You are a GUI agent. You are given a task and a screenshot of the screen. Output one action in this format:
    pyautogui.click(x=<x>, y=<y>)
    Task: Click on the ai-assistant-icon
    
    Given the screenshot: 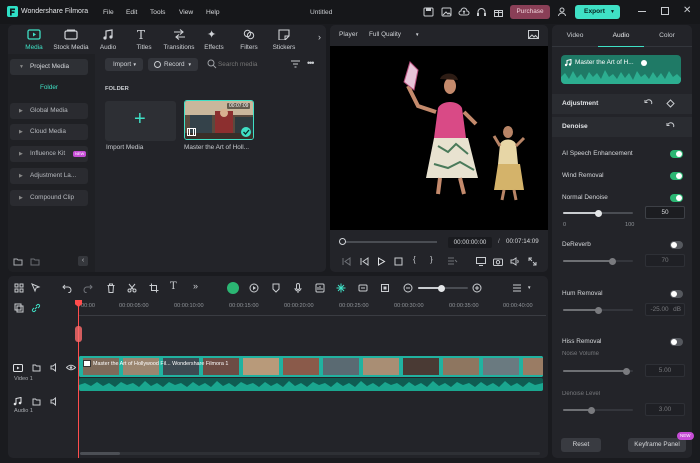 What is the action you would take?
    pyautogui.click(x=233, y=288)
    